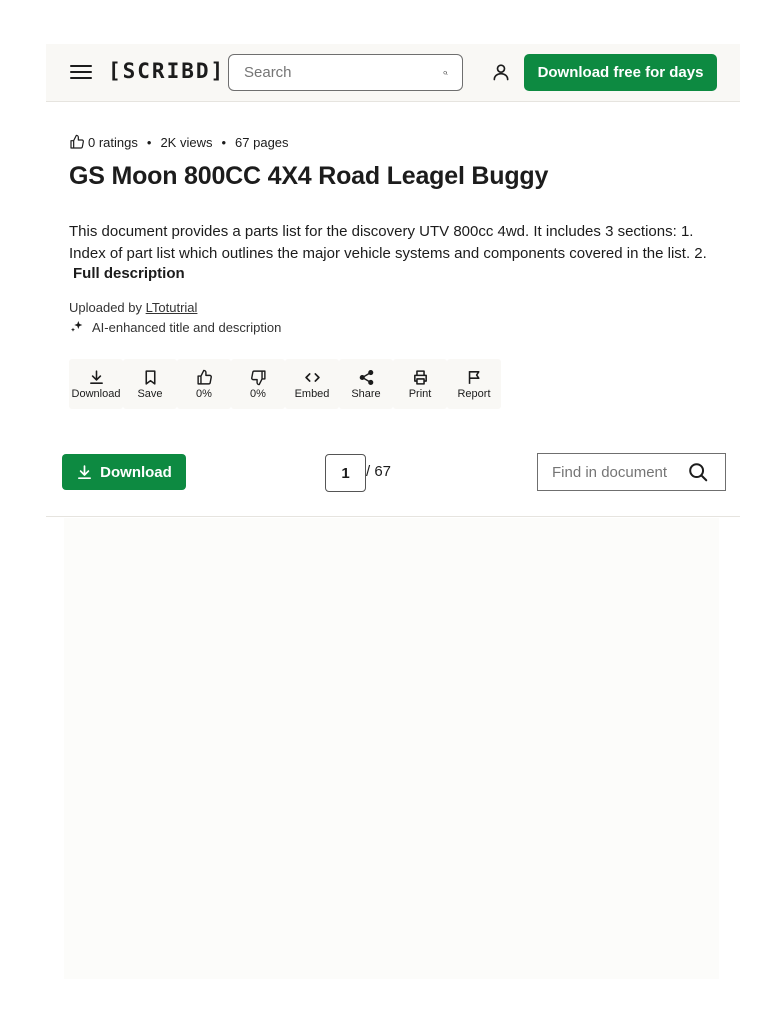 This screenshot has height=1024, width=768. What do you see at coordinates (366, 377) in the screenshot?
I see `share-icon` at bounding box center [366, 377].